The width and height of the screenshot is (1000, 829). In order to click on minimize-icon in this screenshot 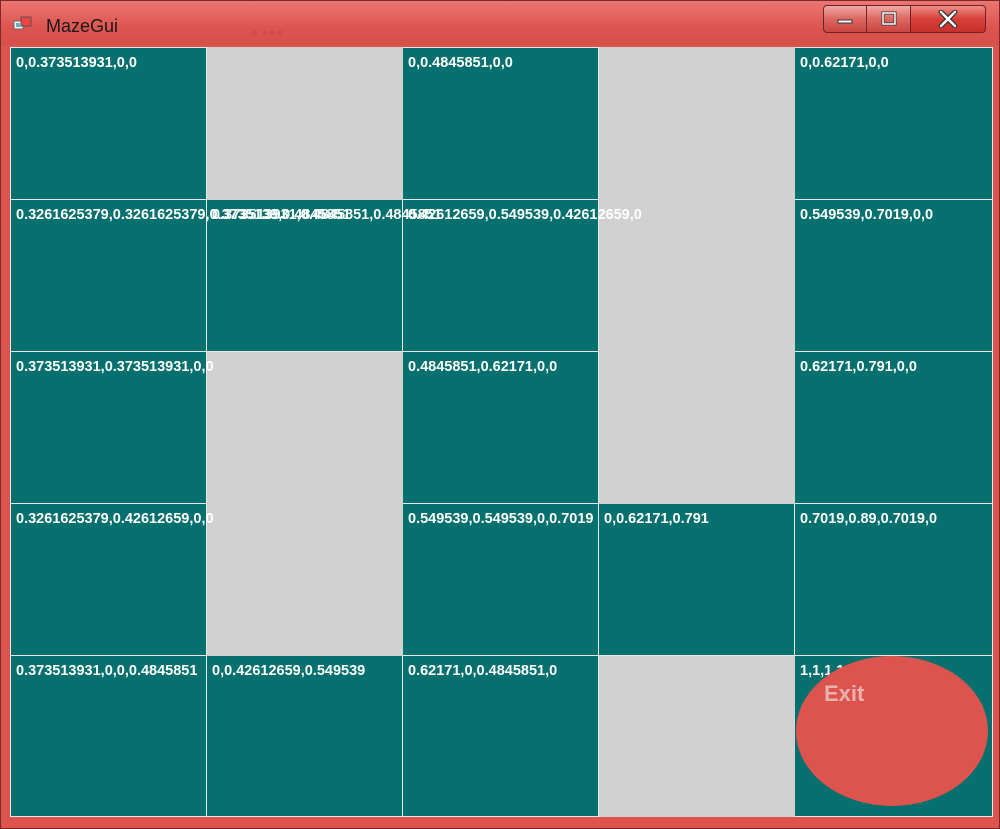, I will do `click(845, 21)`.